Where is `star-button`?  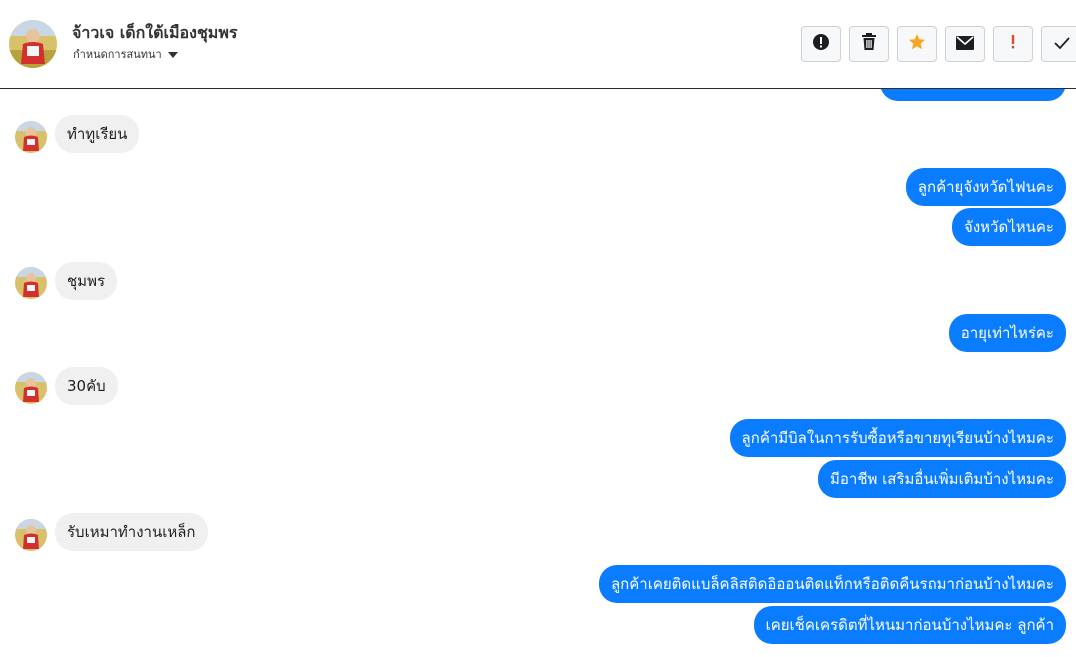 star-button is located at coordinates (917, 44).